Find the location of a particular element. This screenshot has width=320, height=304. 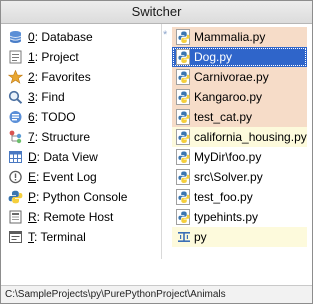

file-item-test-foo: test_foo.py is located at coordinates (239, 197).